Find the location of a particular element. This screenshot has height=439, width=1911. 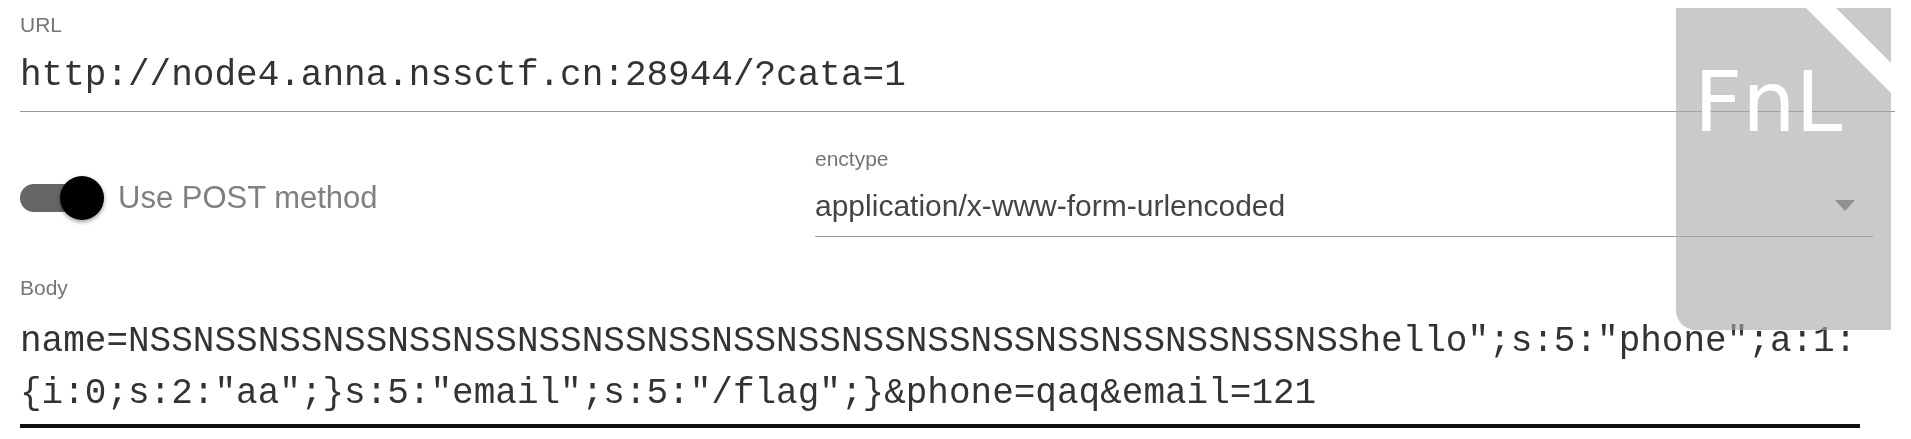

field-label: Body is located at coordinates (44, 287).